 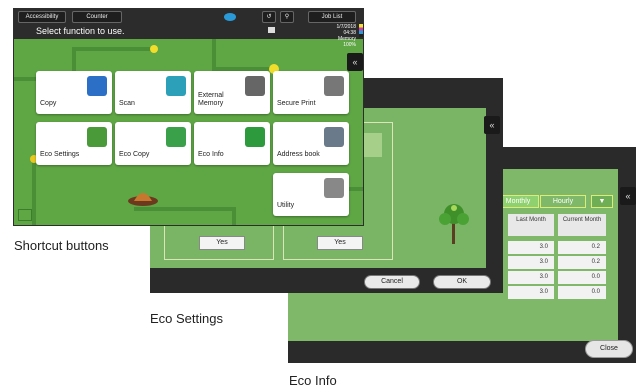 I want to click on column-header-last-month: Last Month, so click(x=531, y=225).